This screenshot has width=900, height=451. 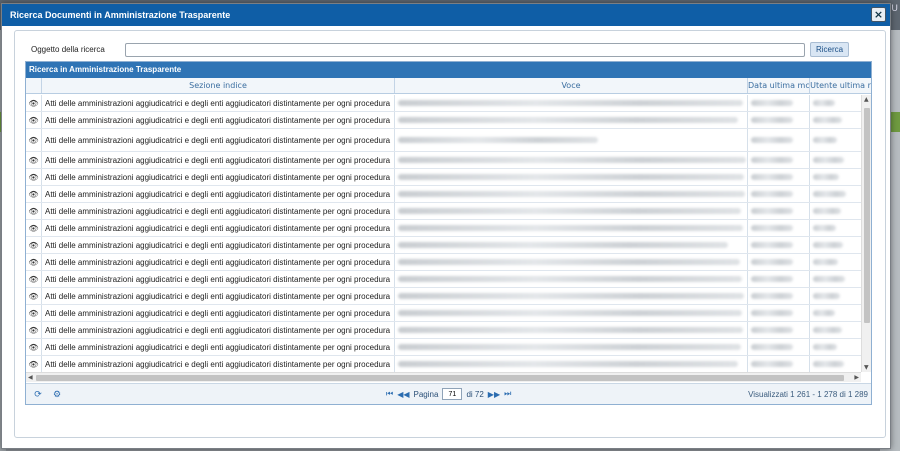 What do you see at coordinates (38, 394) in the screenshot?
I see `refresh-icon: ⟳` at bounding box center [38, 394].